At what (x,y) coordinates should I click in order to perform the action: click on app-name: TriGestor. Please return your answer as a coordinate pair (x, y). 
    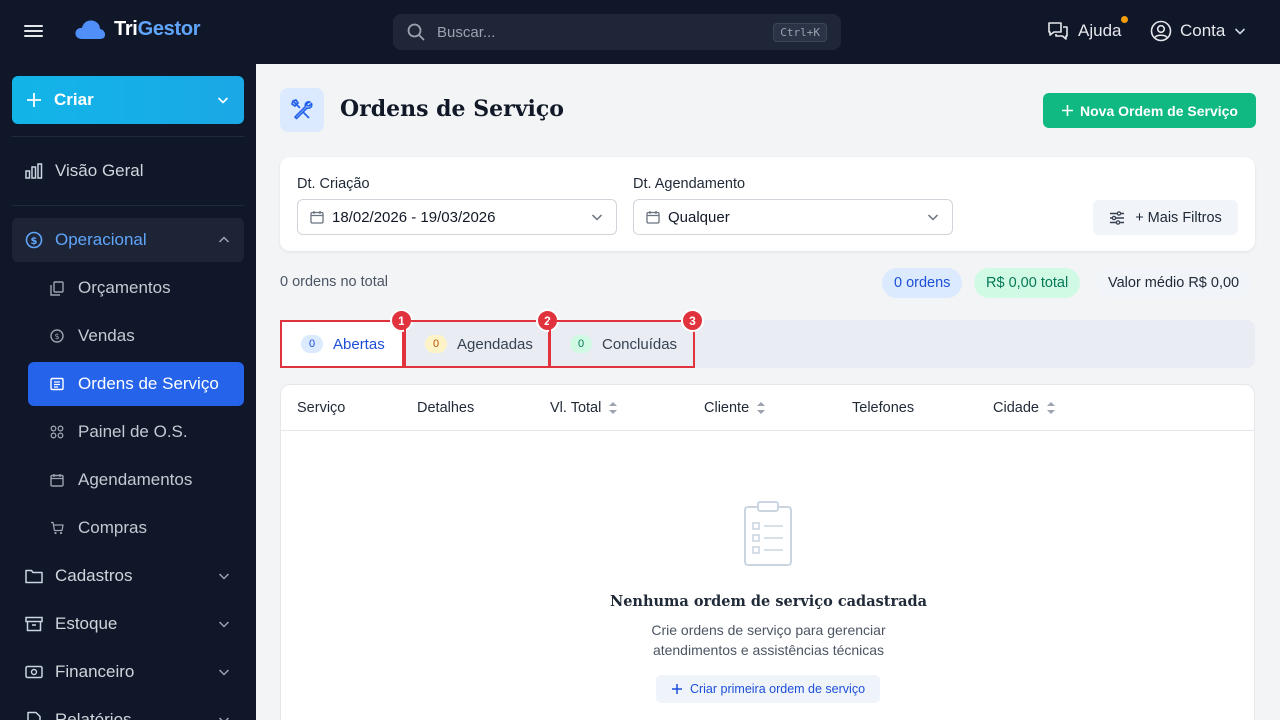
    Looking at the image, I should click on (157, 29).